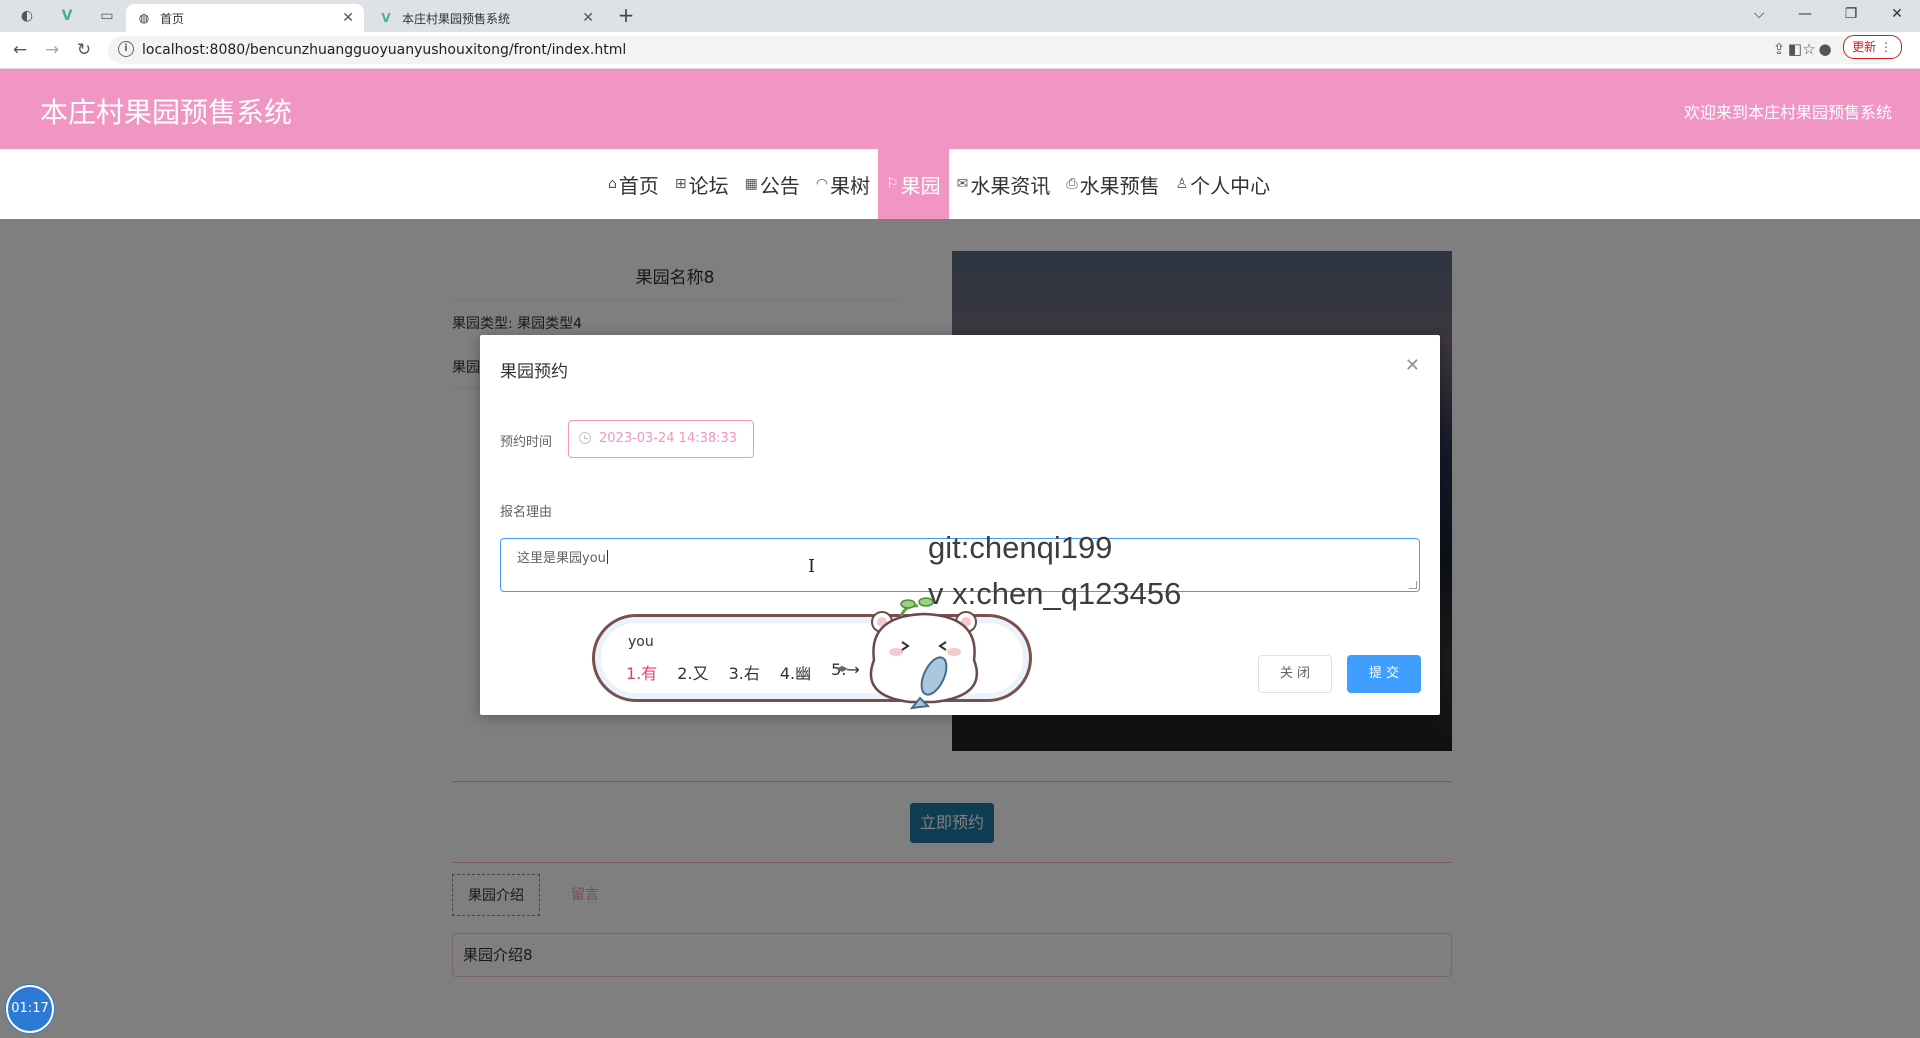 This screenshot has height=1038, width=1920. Describe the element at coordinates (744, 672) in the screenshot. I see `ime-candidate: 3.右` at that location.